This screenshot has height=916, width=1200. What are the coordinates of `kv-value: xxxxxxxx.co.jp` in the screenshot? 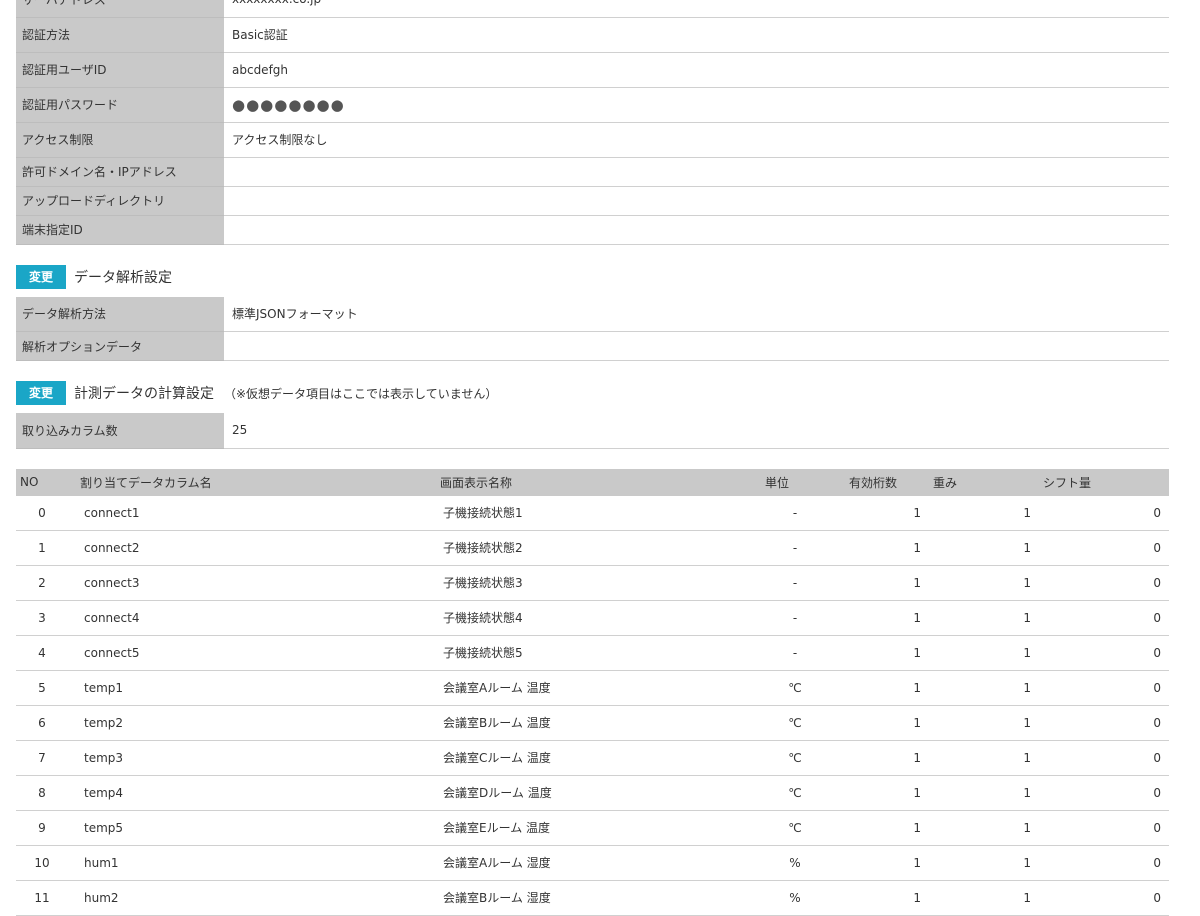 It's located at (696, 9).